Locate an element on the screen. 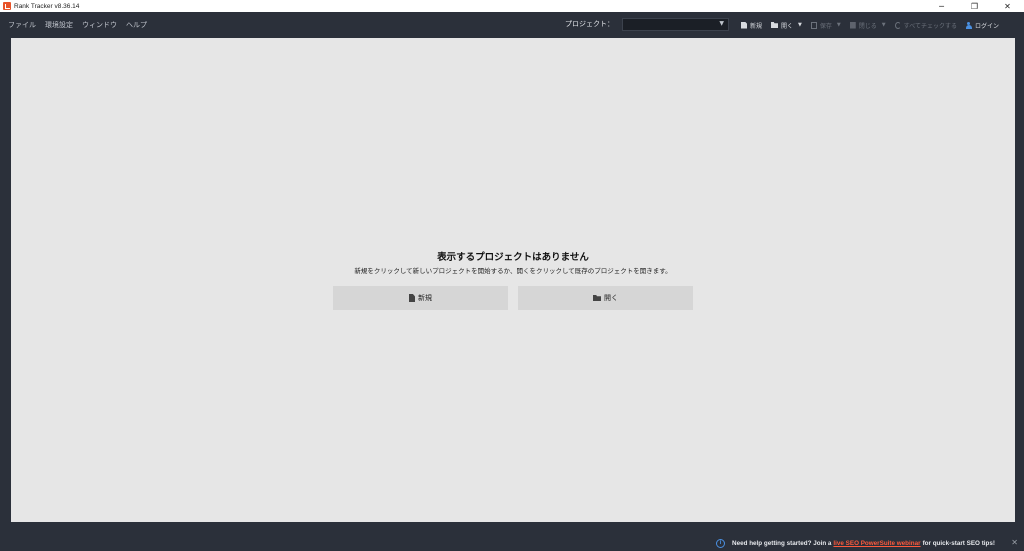 This screenshot has width=1024, height=551. save-icon is located at coordinates (813, 25).